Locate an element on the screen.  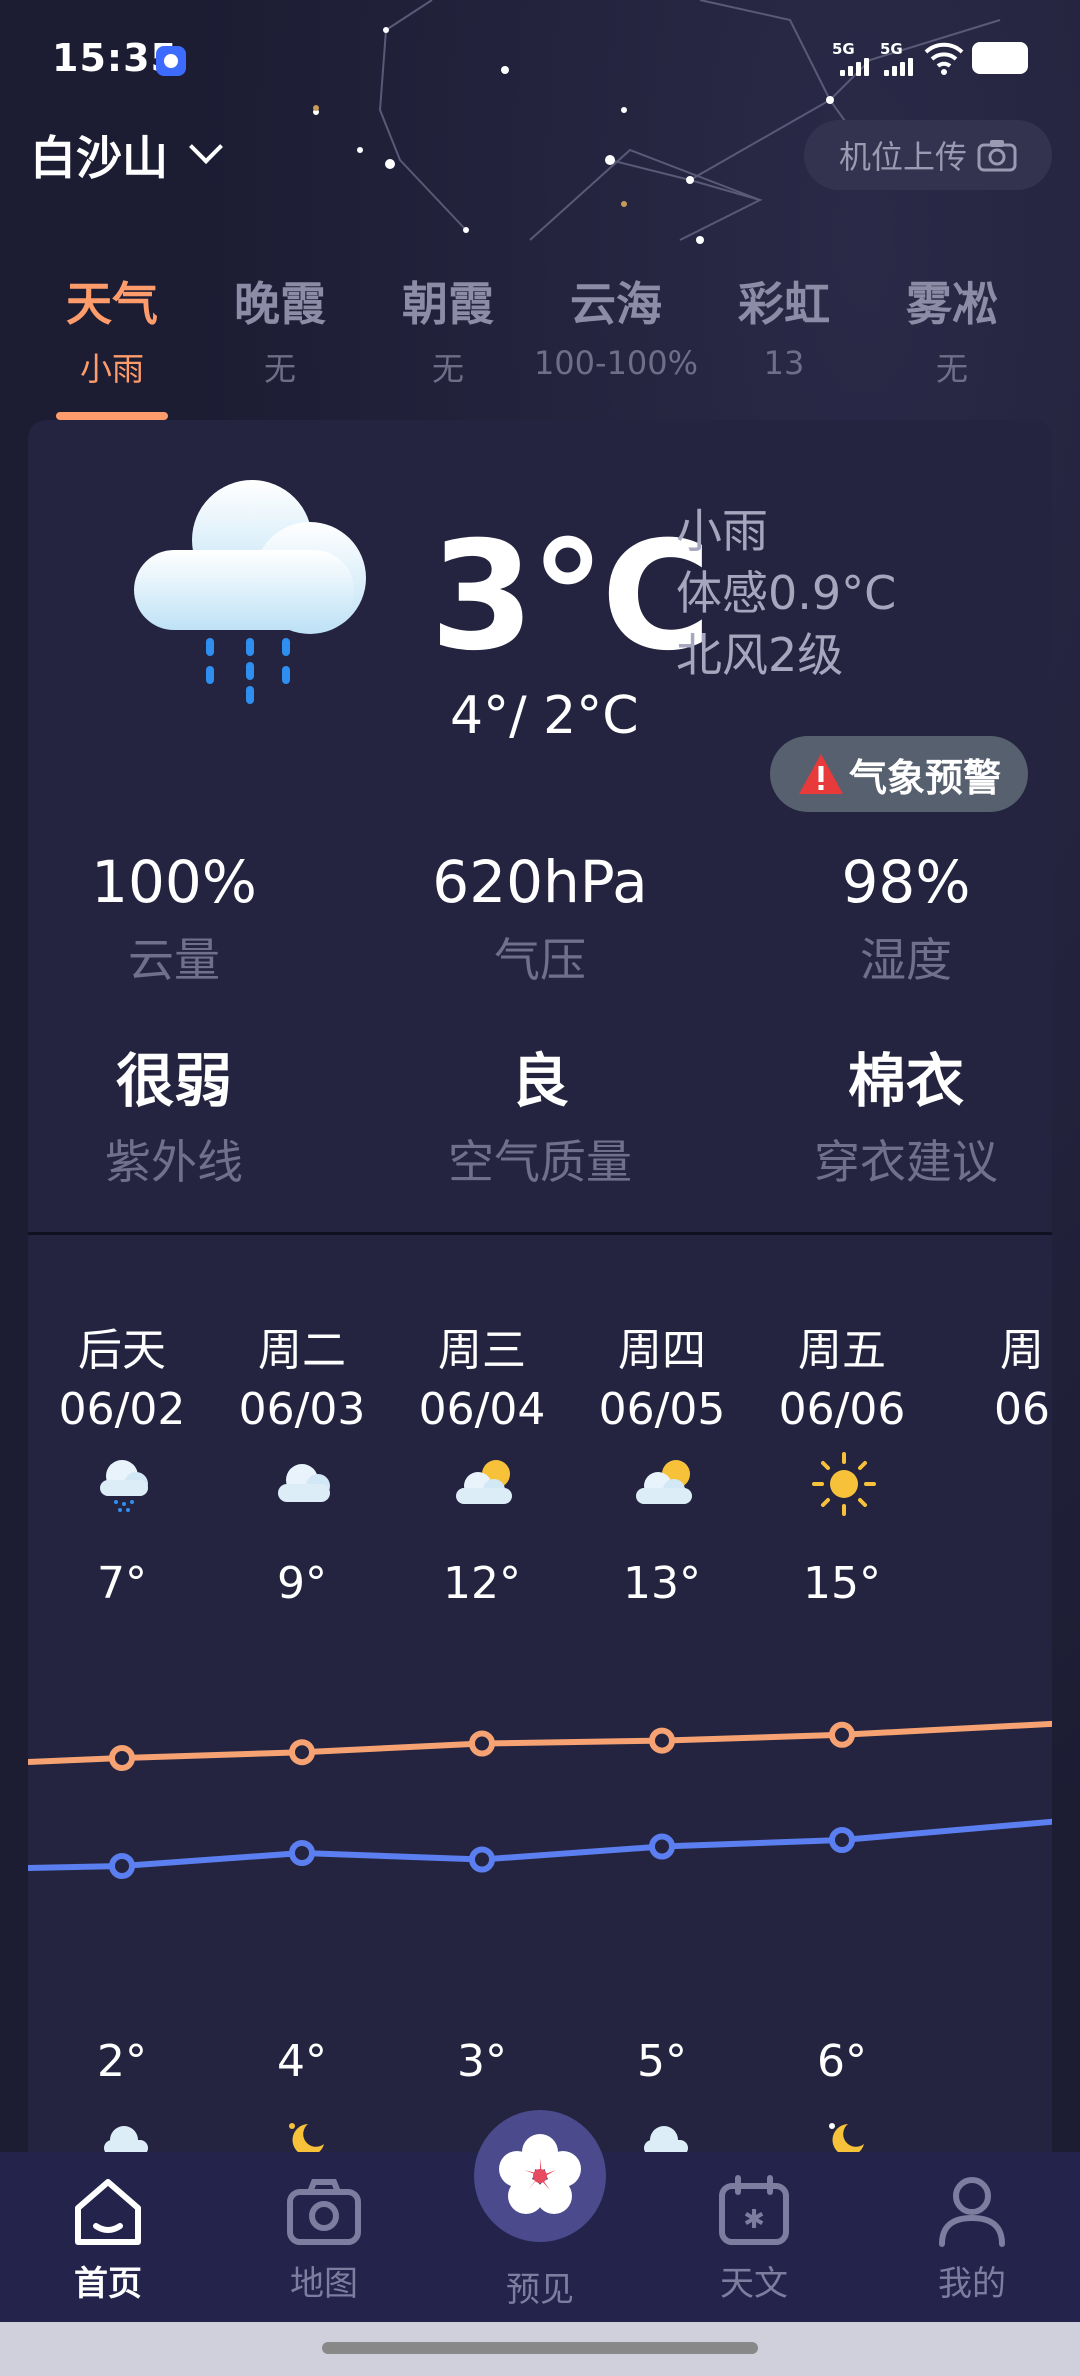
location-selector: 白沙山 is located at coordinates (126, 155).